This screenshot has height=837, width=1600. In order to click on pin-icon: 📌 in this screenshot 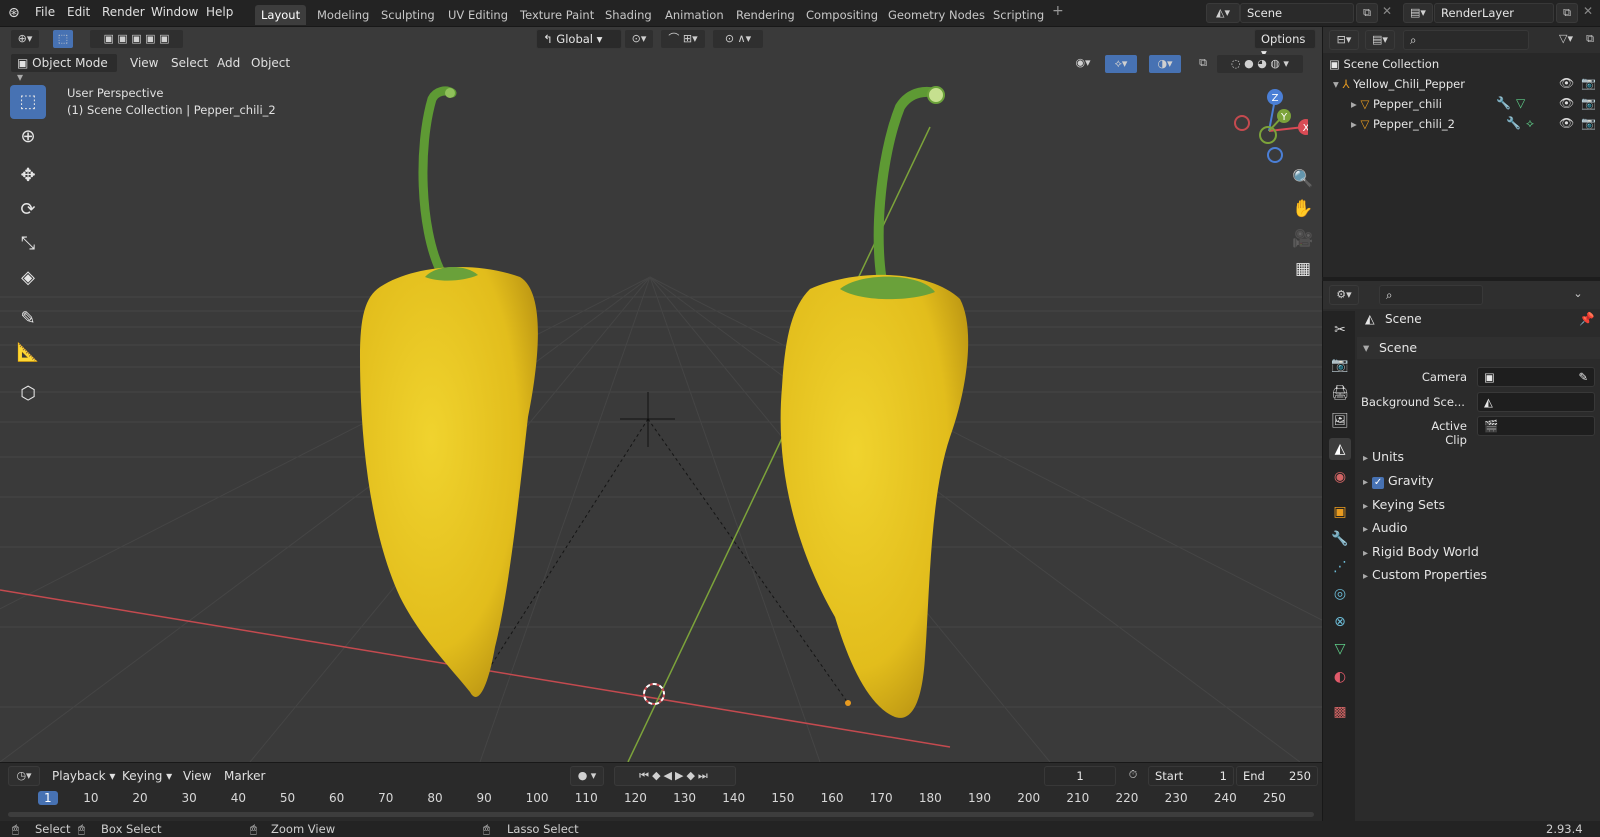, I will do `click(1587, 319)`.